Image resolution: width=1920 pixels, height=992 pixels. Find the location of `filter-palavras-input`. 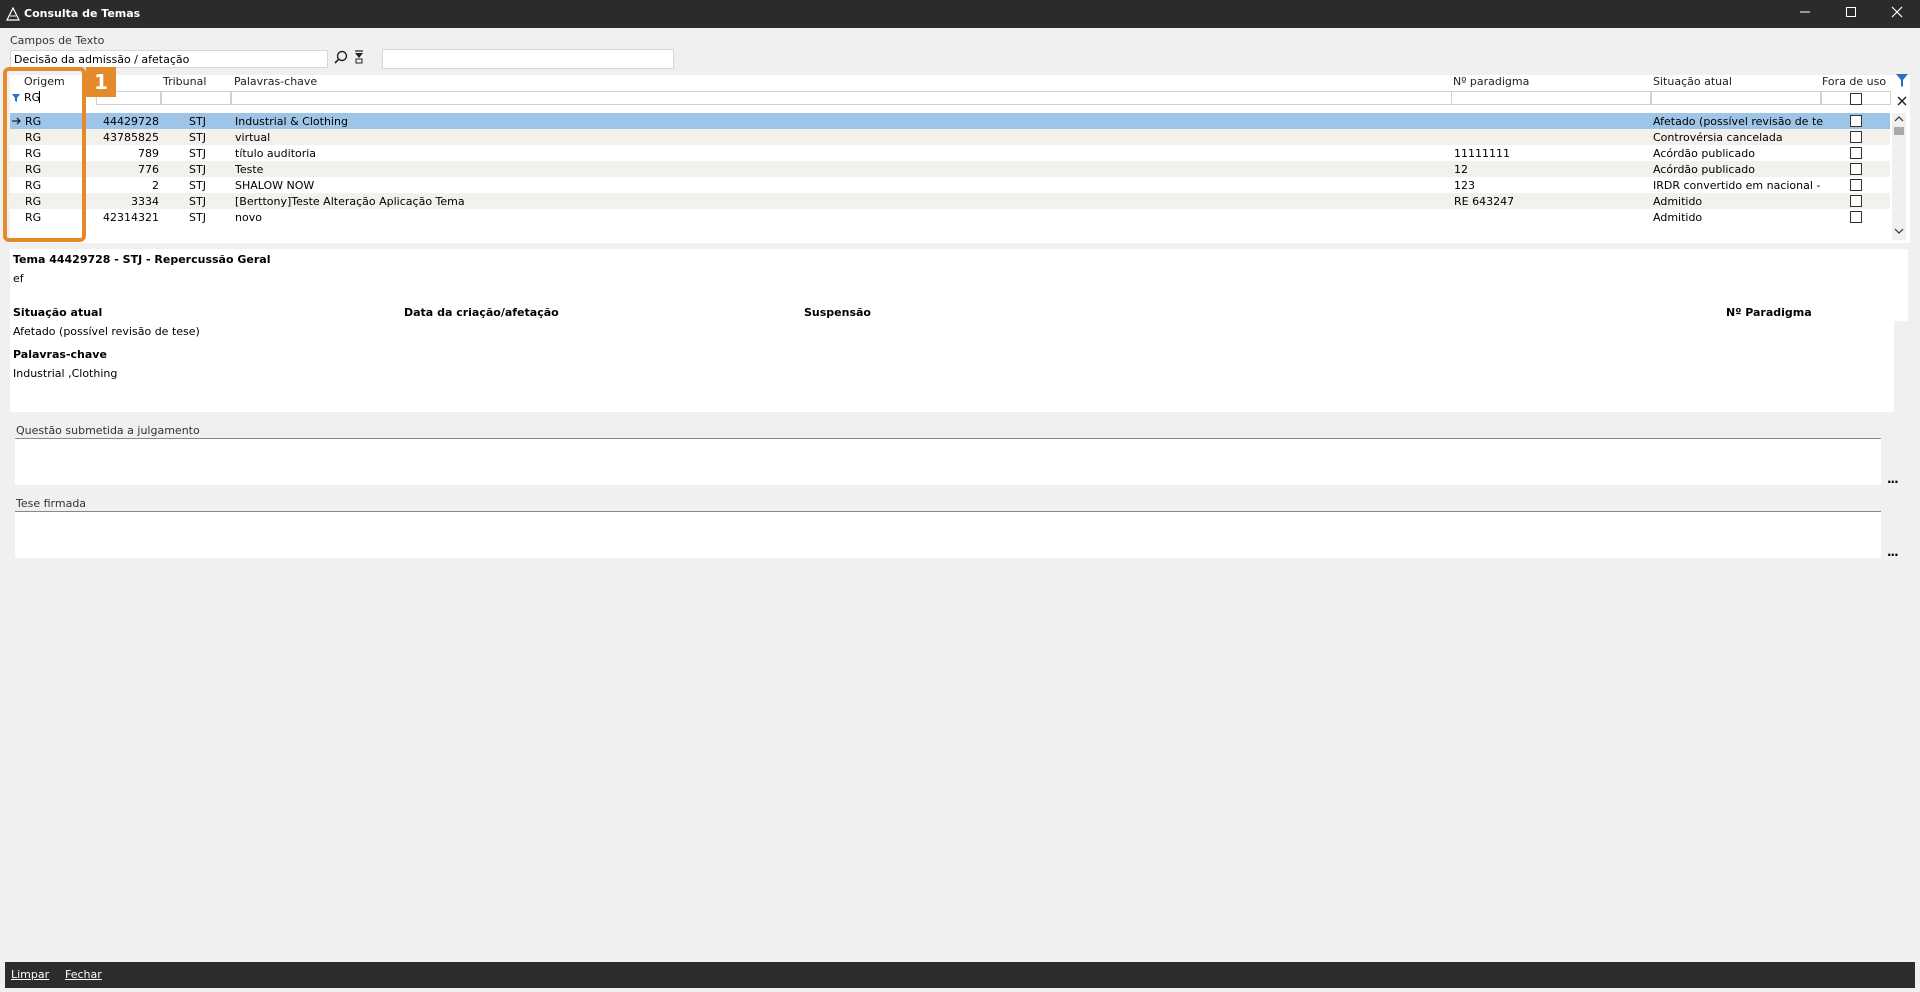

filter-palavras-input is located at coordinates (846, 98).